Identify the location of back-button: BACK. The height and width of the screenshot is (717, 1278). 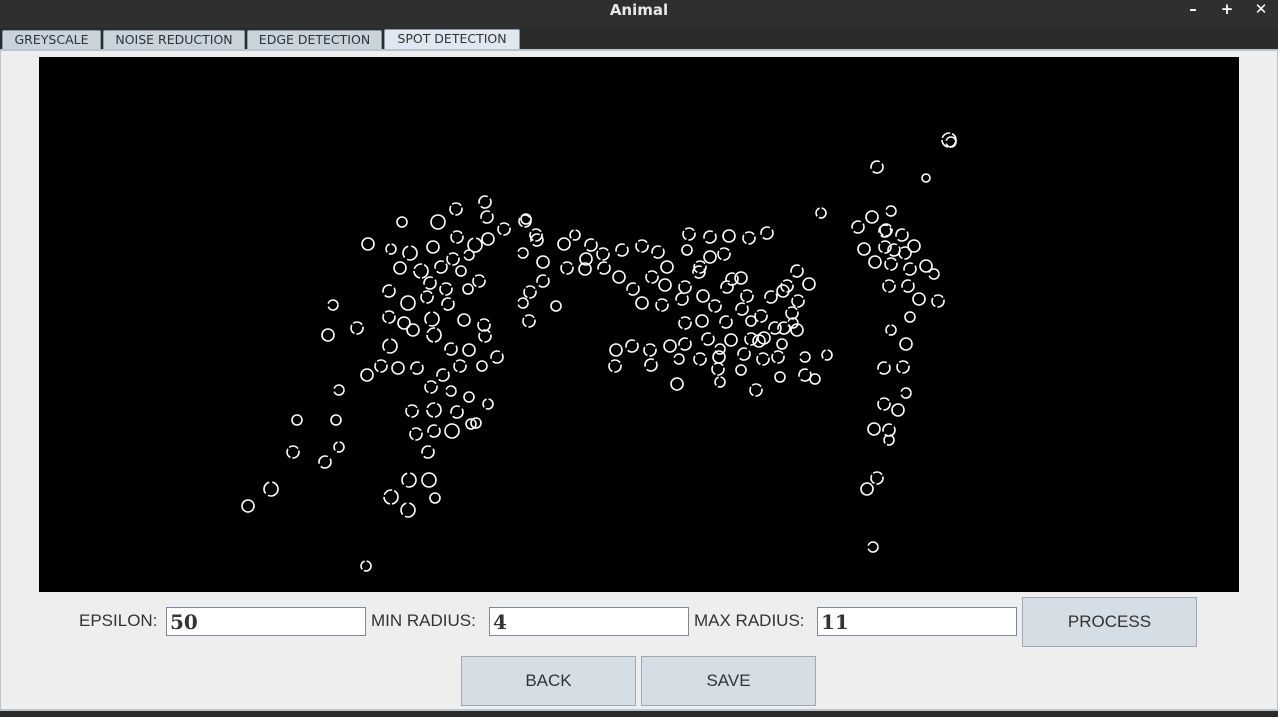
(548, 681).